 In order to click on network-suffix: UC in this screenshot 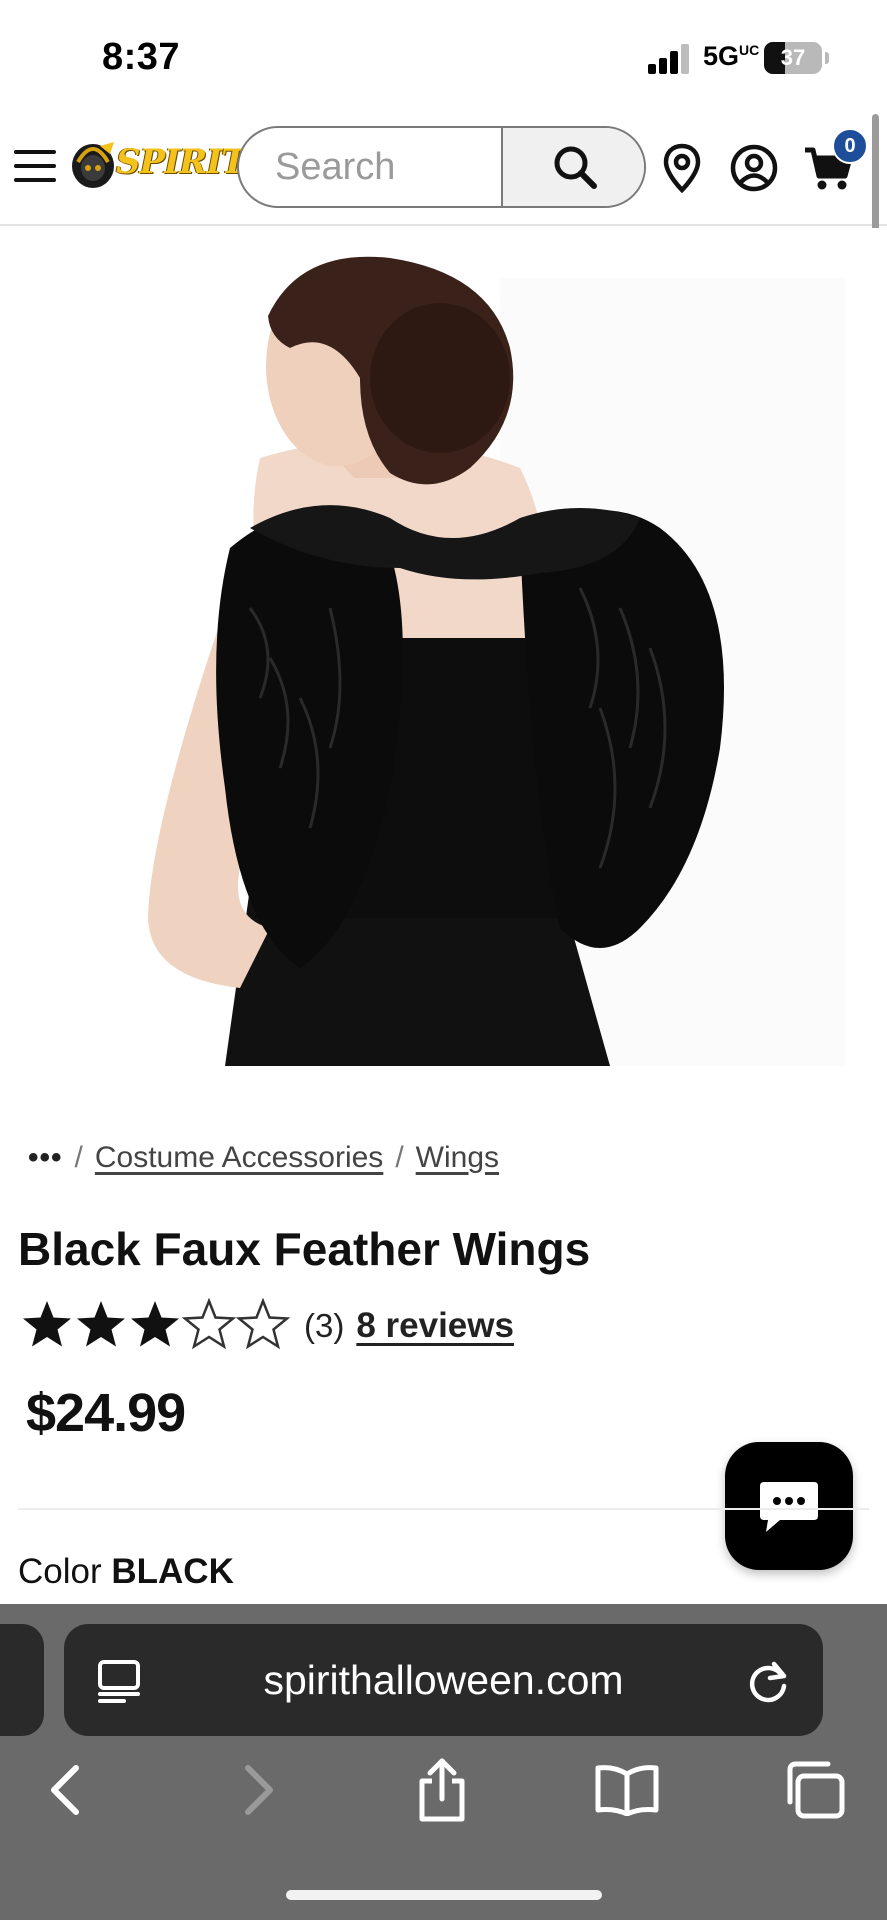, I will do `click(749, 50)`.